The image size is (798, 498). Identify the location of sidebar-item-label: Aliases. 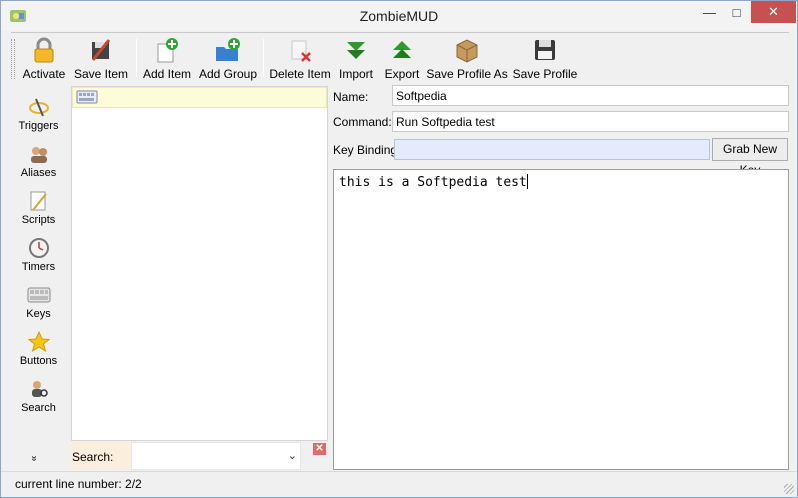
(38, 173).